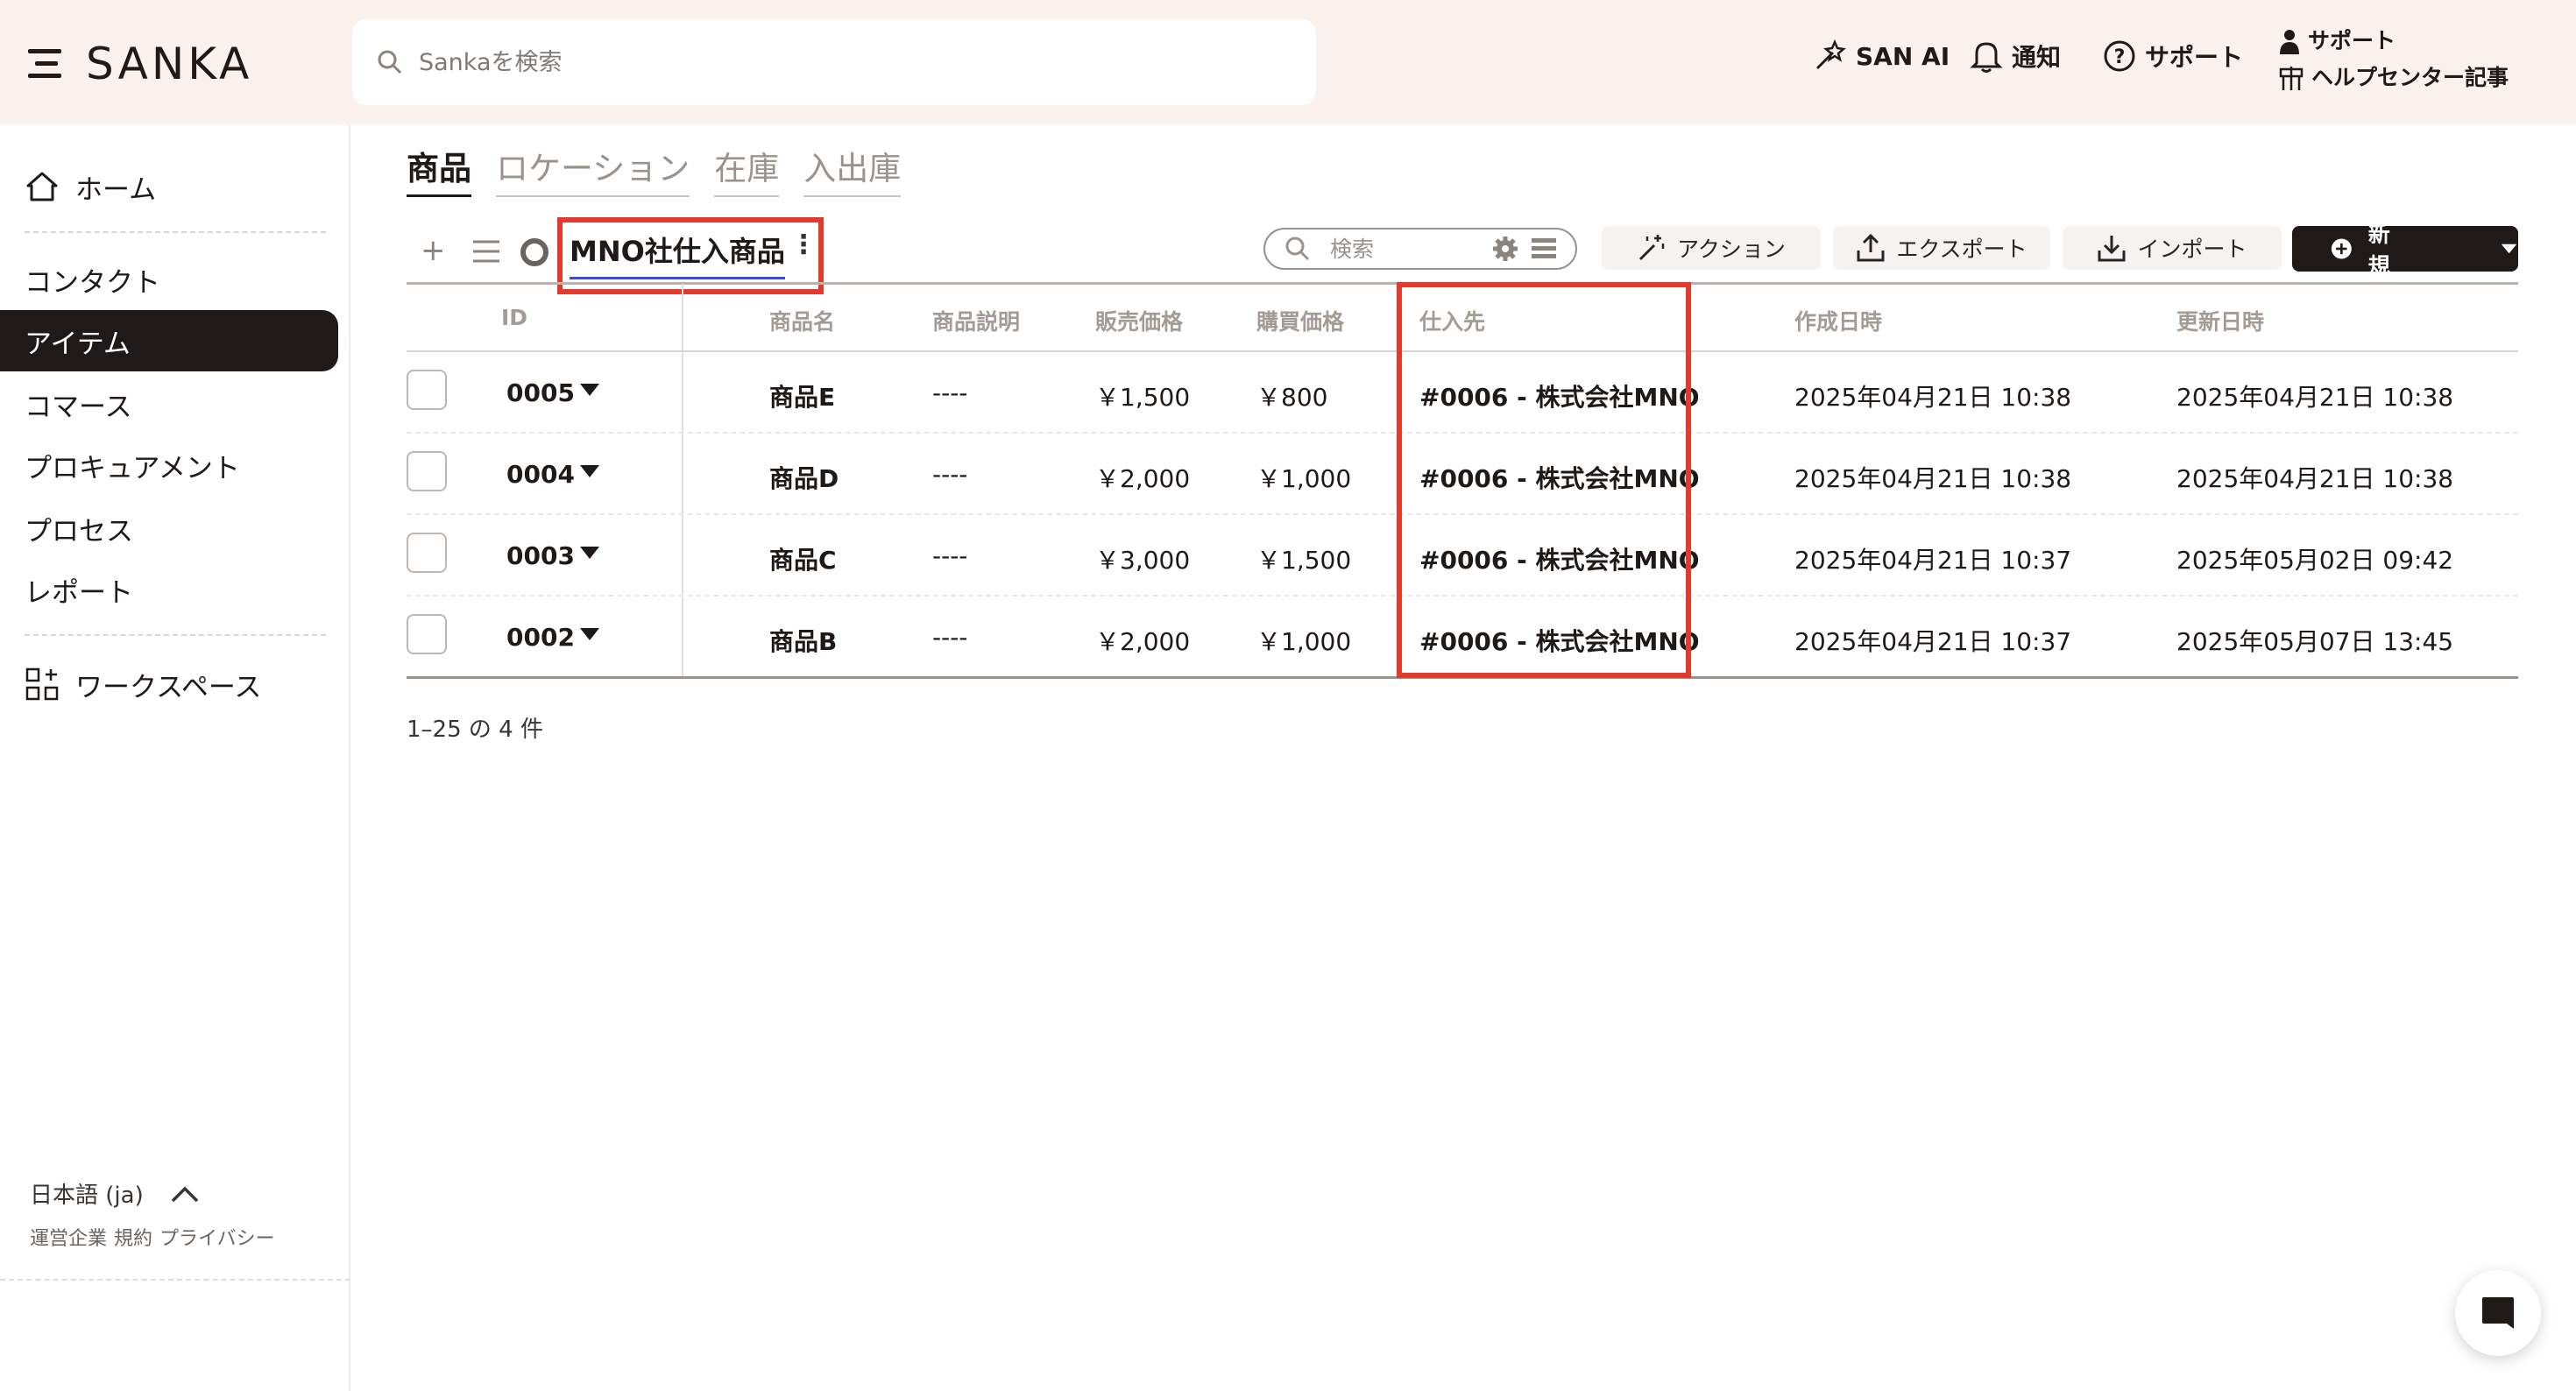 This screenshot has height=1391, width=2576. Describe the element at coordinates (169, 528) in the screenshot. I see `sidebar-item-process: プロセス` at that location.